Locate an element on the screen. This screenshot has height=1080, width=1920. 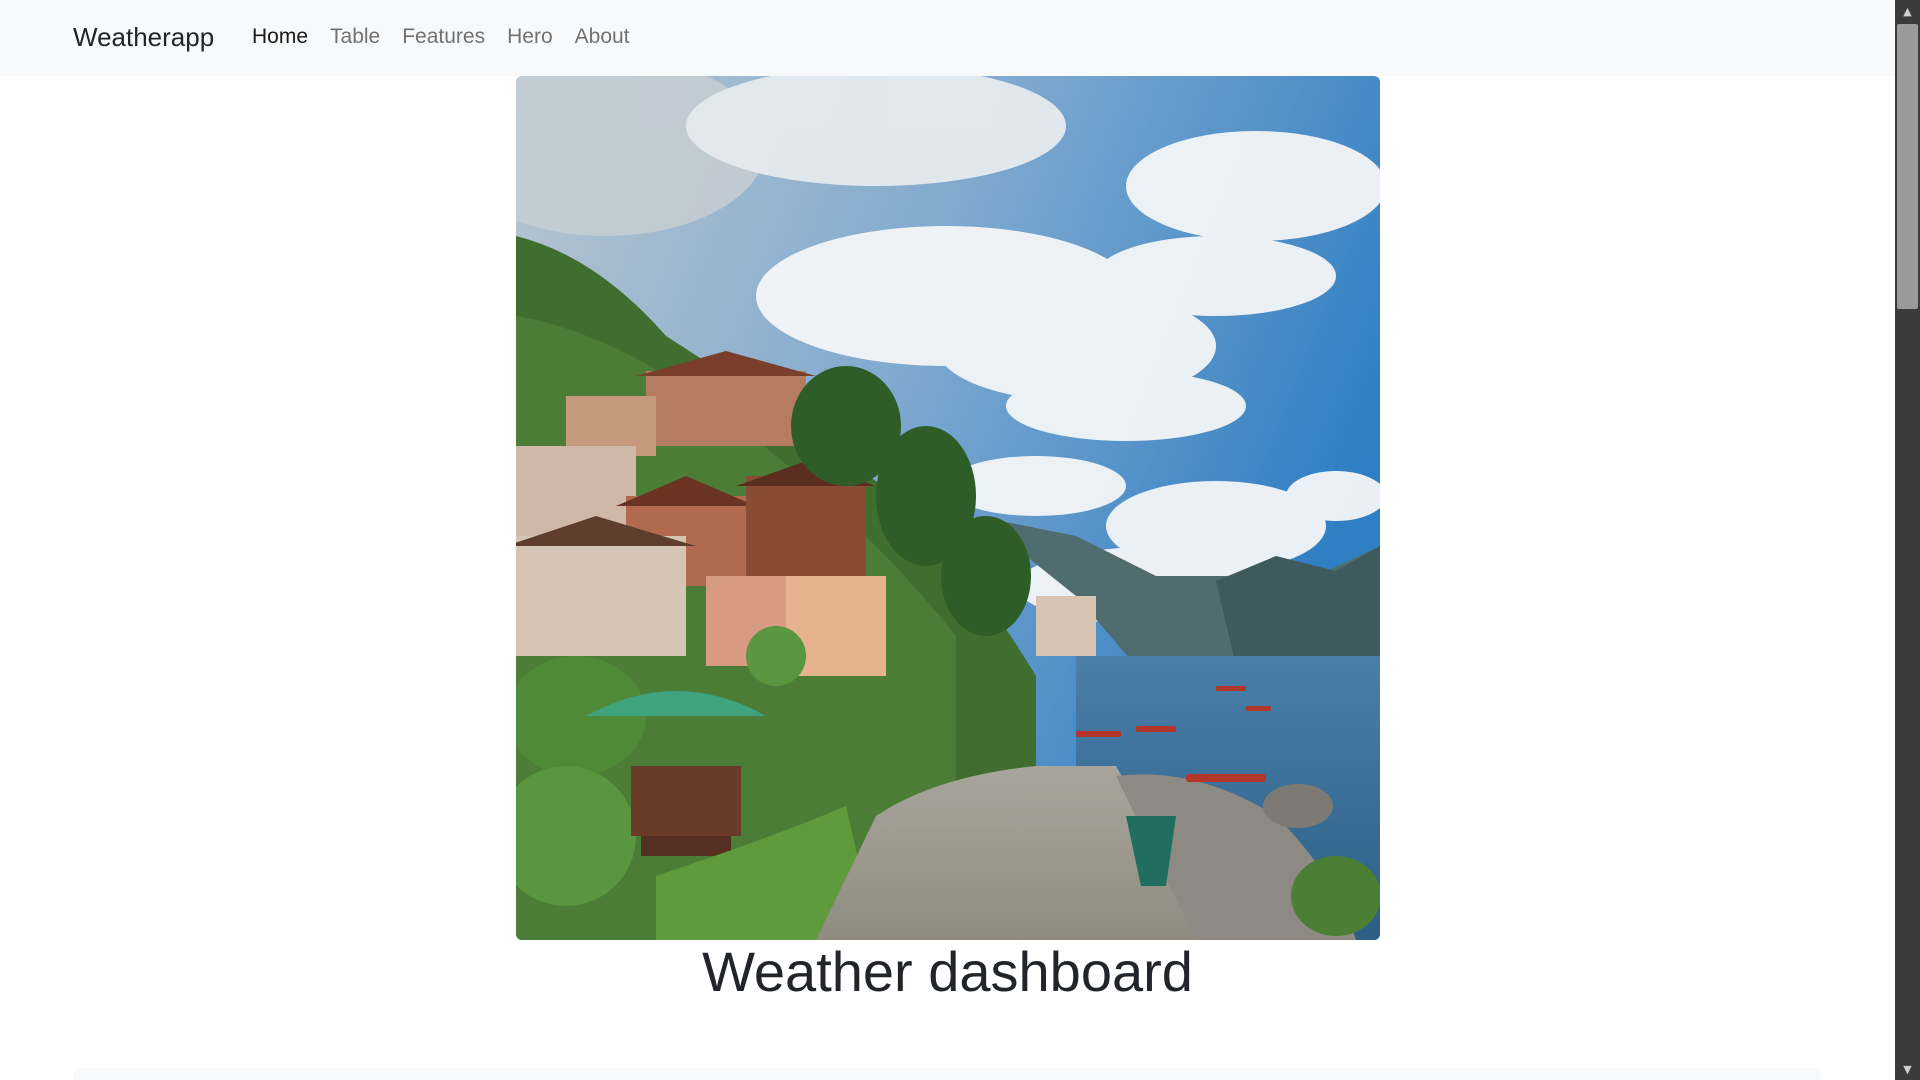
scroll-thumb is located at coordinates (1907, 166).